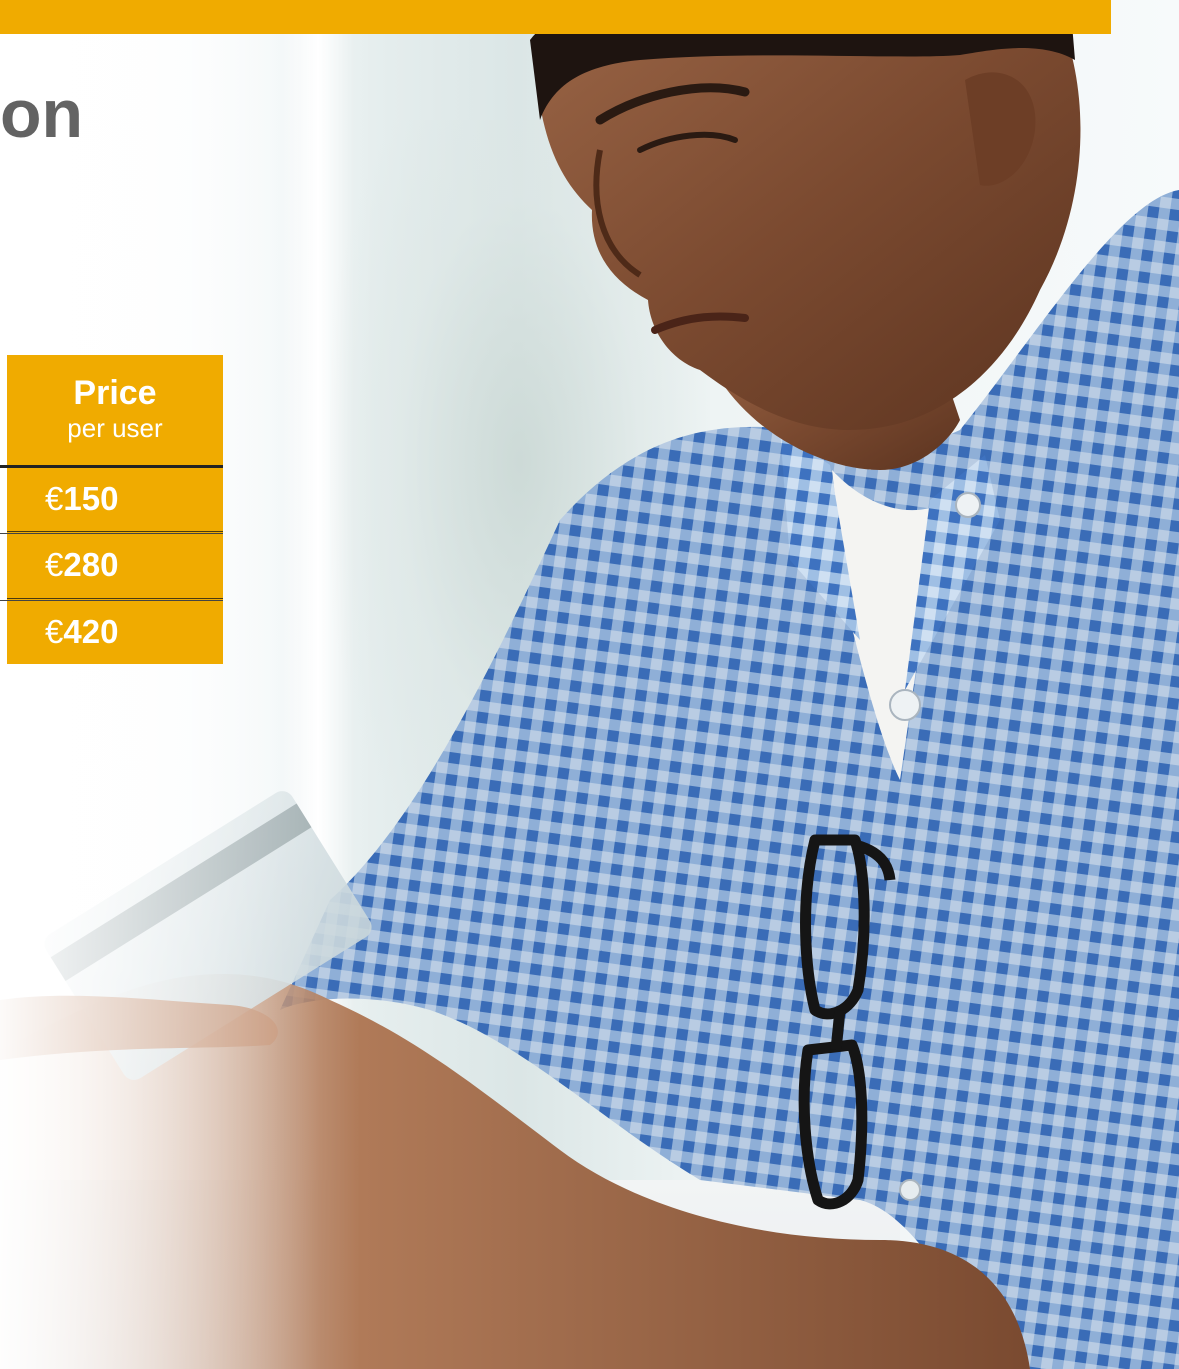 The image size is (1179, 1369). I want to click on price-column-header: Price per user, so click(115, 410).